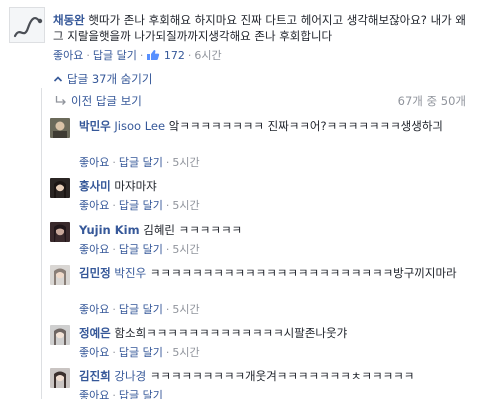 The height and width of the screenshot is (399, 477). Describe the element at coordinates (303, 273) in the screenshot. I see `reply-body: ㅋㅋㅋㅋㅋㅋㅋㅋㅋㅋㅋㅋㅋㅋㅋㅋㅋㅋㅋㅋㅋㅋㅋ방구끼지마라` at that location.